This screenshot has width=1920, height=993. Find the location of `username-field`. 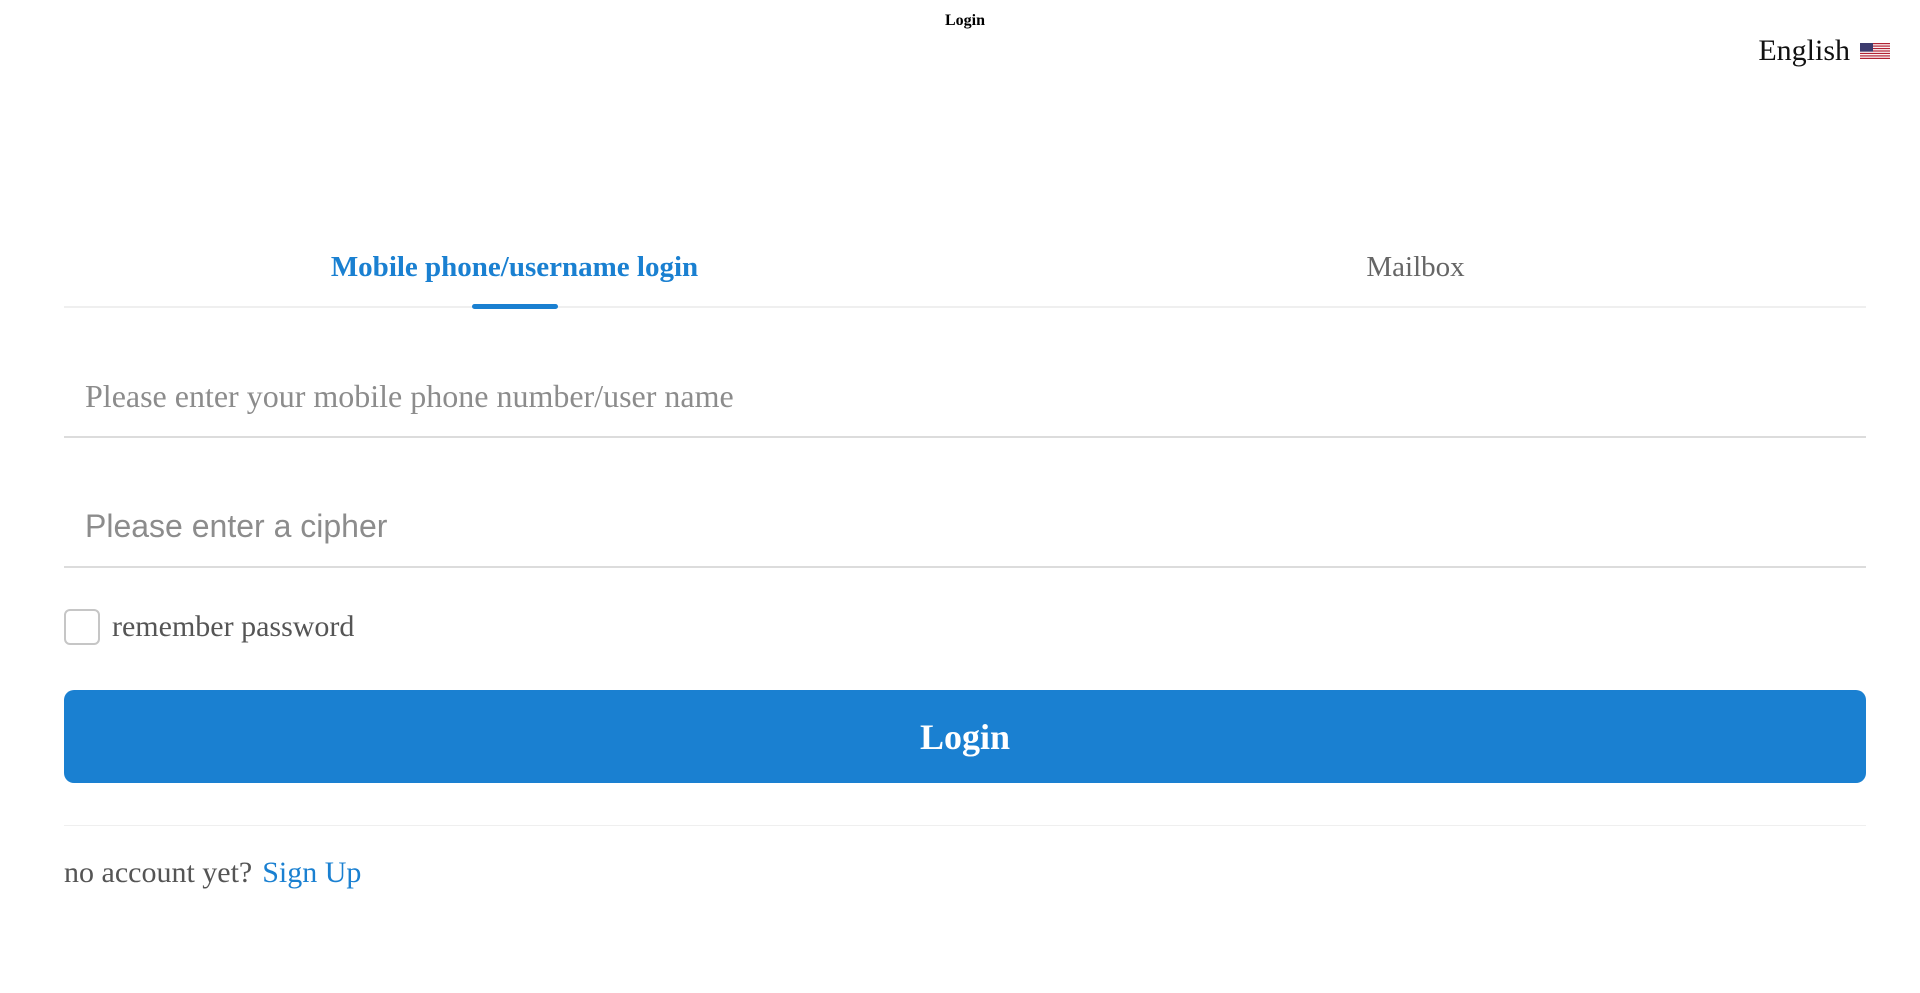

username-field is located at coordinates (965, 397).